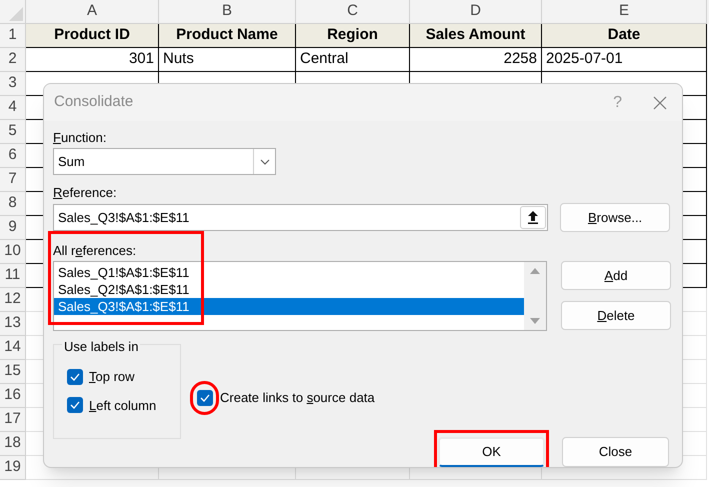  What do you see at coordinates (297, 398) in the screenshot?
I see `checkbox-label: Create links to source data` at bounding box center [297, 398].